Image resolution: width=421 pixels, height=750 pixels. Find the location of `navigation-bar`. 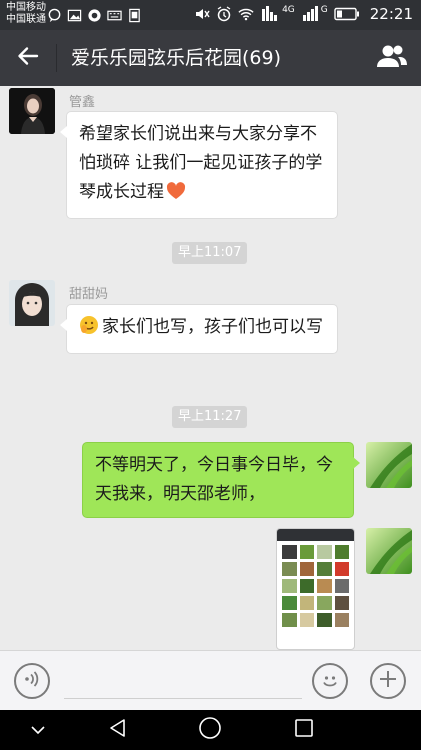

navigation-bar is located at coordinates (210, 730).